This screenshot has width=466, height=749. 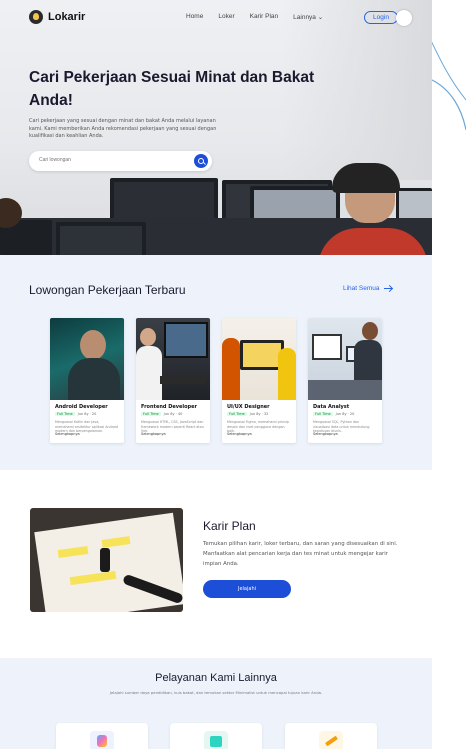 I want to click on career-title: Karir Plan, so click(x=229, y=526).